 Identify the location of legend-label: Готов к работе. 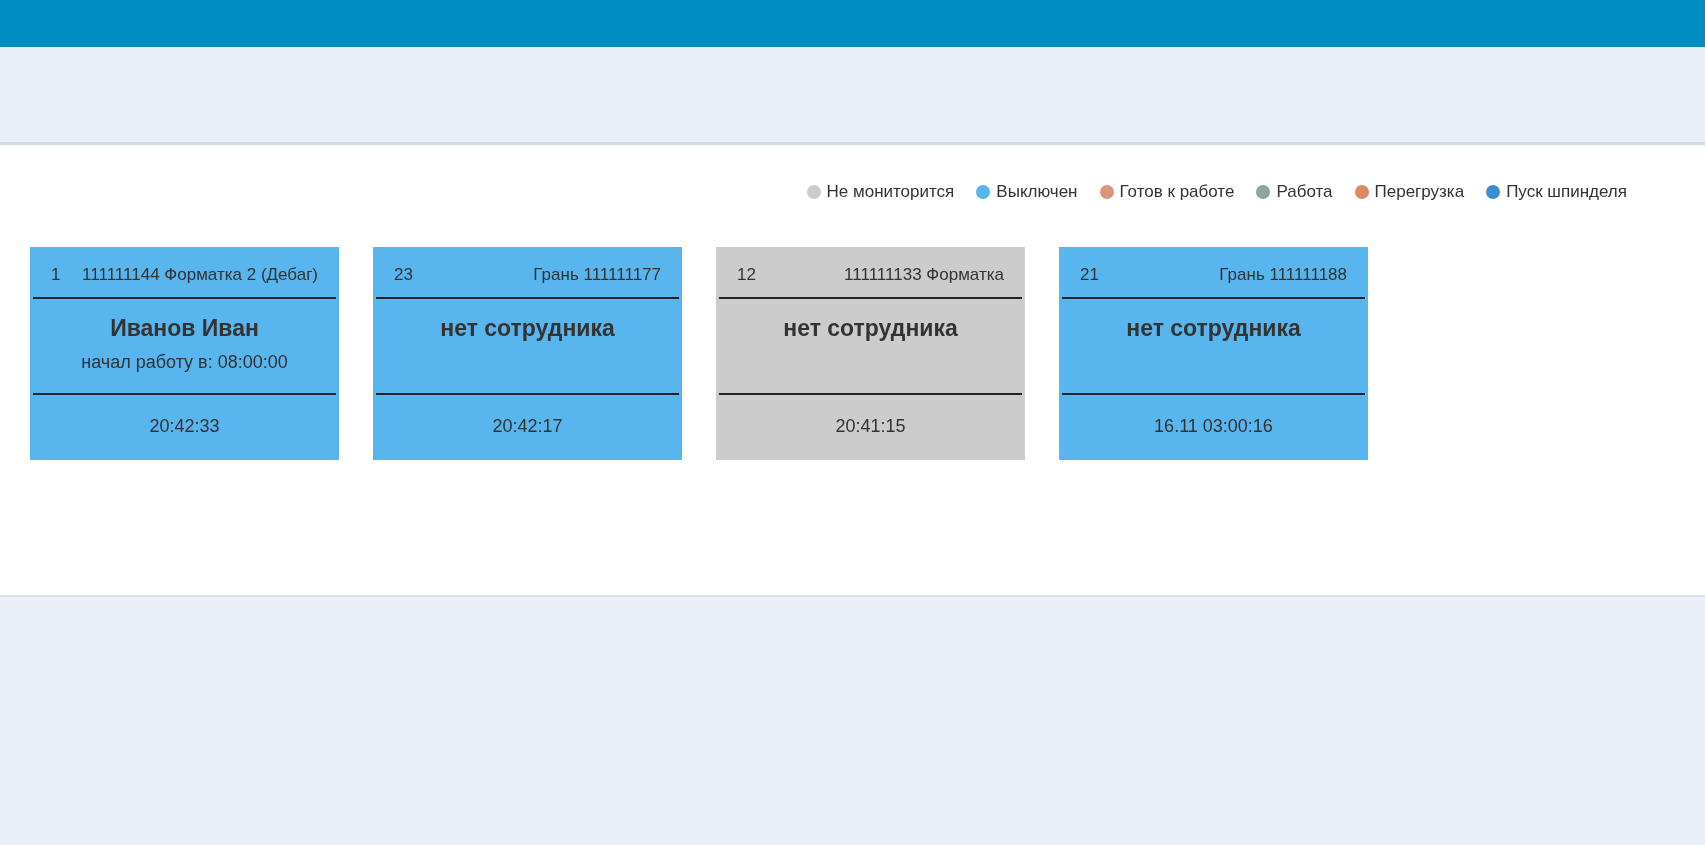
(1177, 192).